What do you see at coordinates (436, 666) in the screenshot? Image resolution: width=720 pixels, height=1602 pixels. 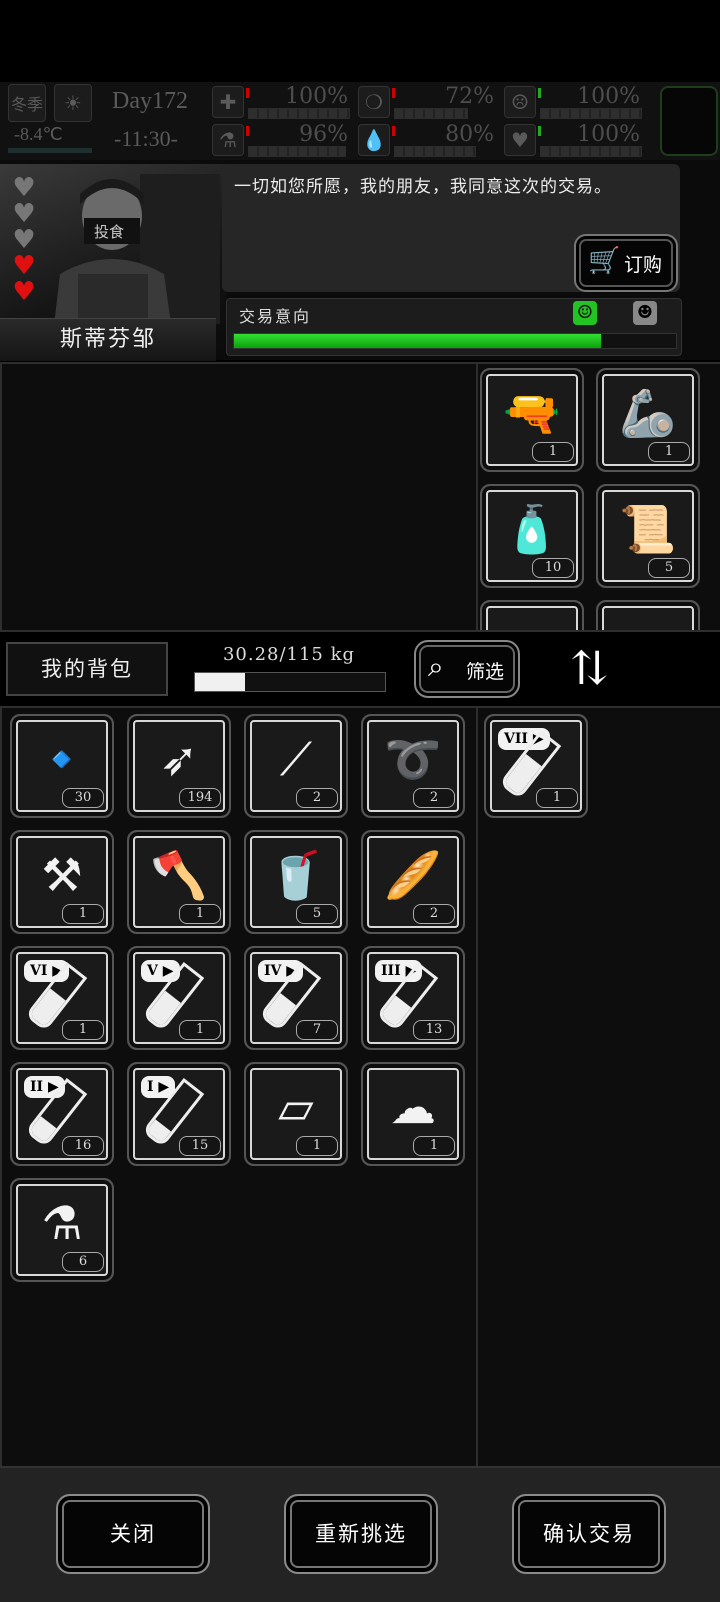 I see `search-icon: ⌕` at bounding box center [436, 666].